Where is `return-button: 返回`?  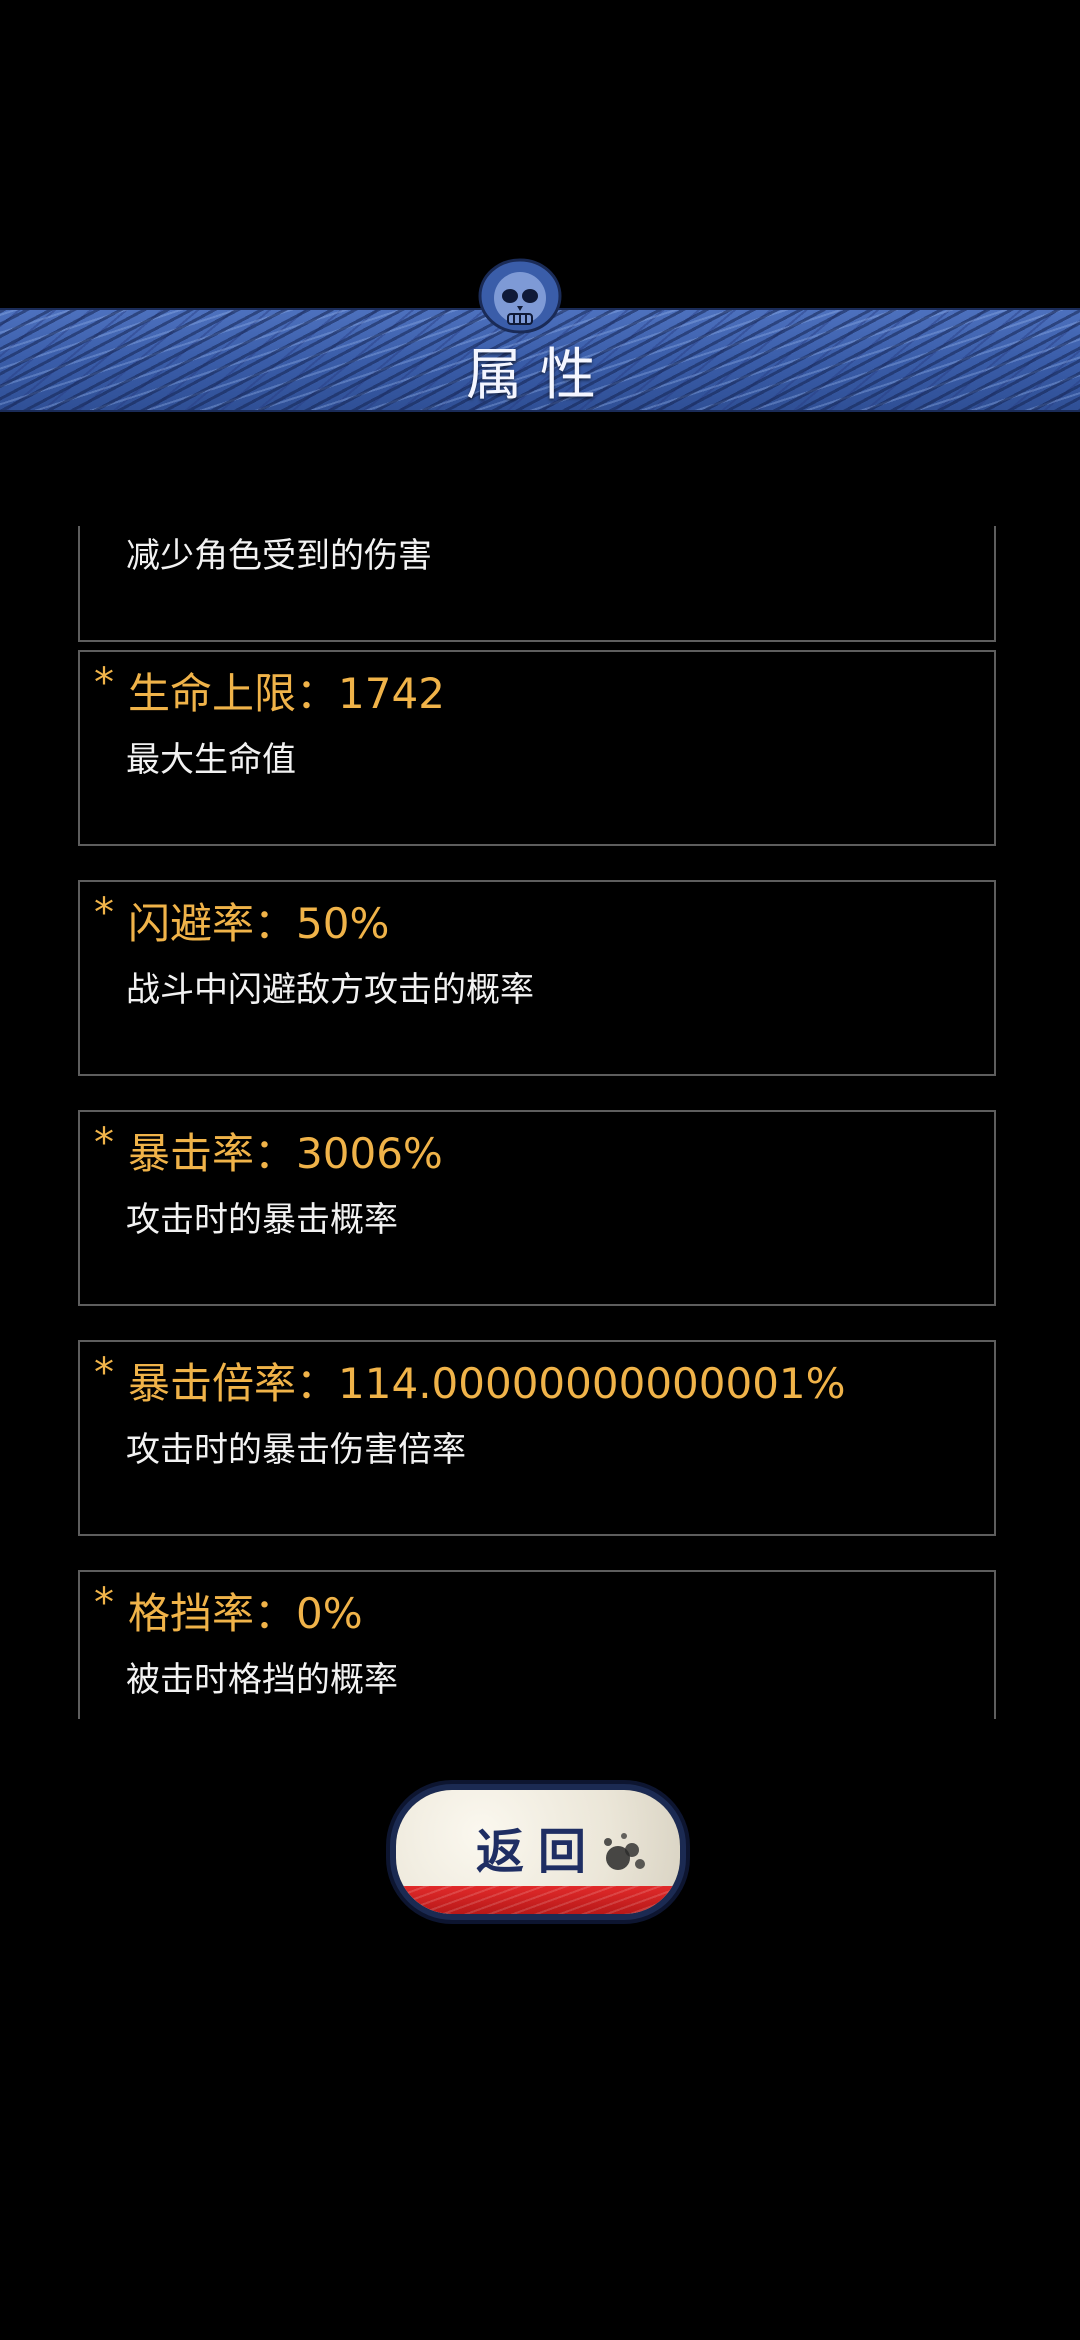 return-button: 返回 is located at coordinates (538, 1852).